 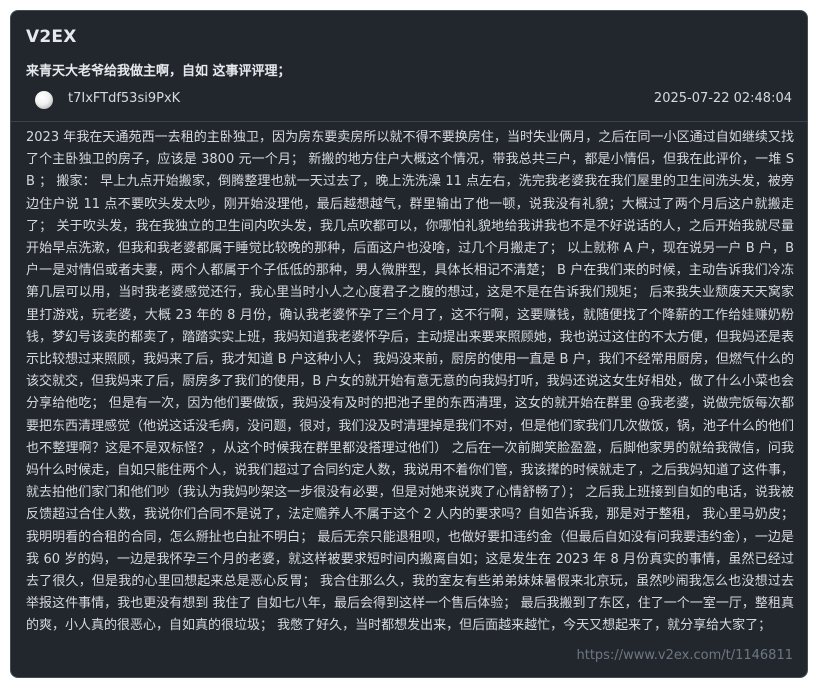 What do you see at coordinates (409, 99) in the screenshot?
I see `author-row: t7IxFTdf53si9PxK 2025-07-22 02:48:04` at bounding box center [409, 99].